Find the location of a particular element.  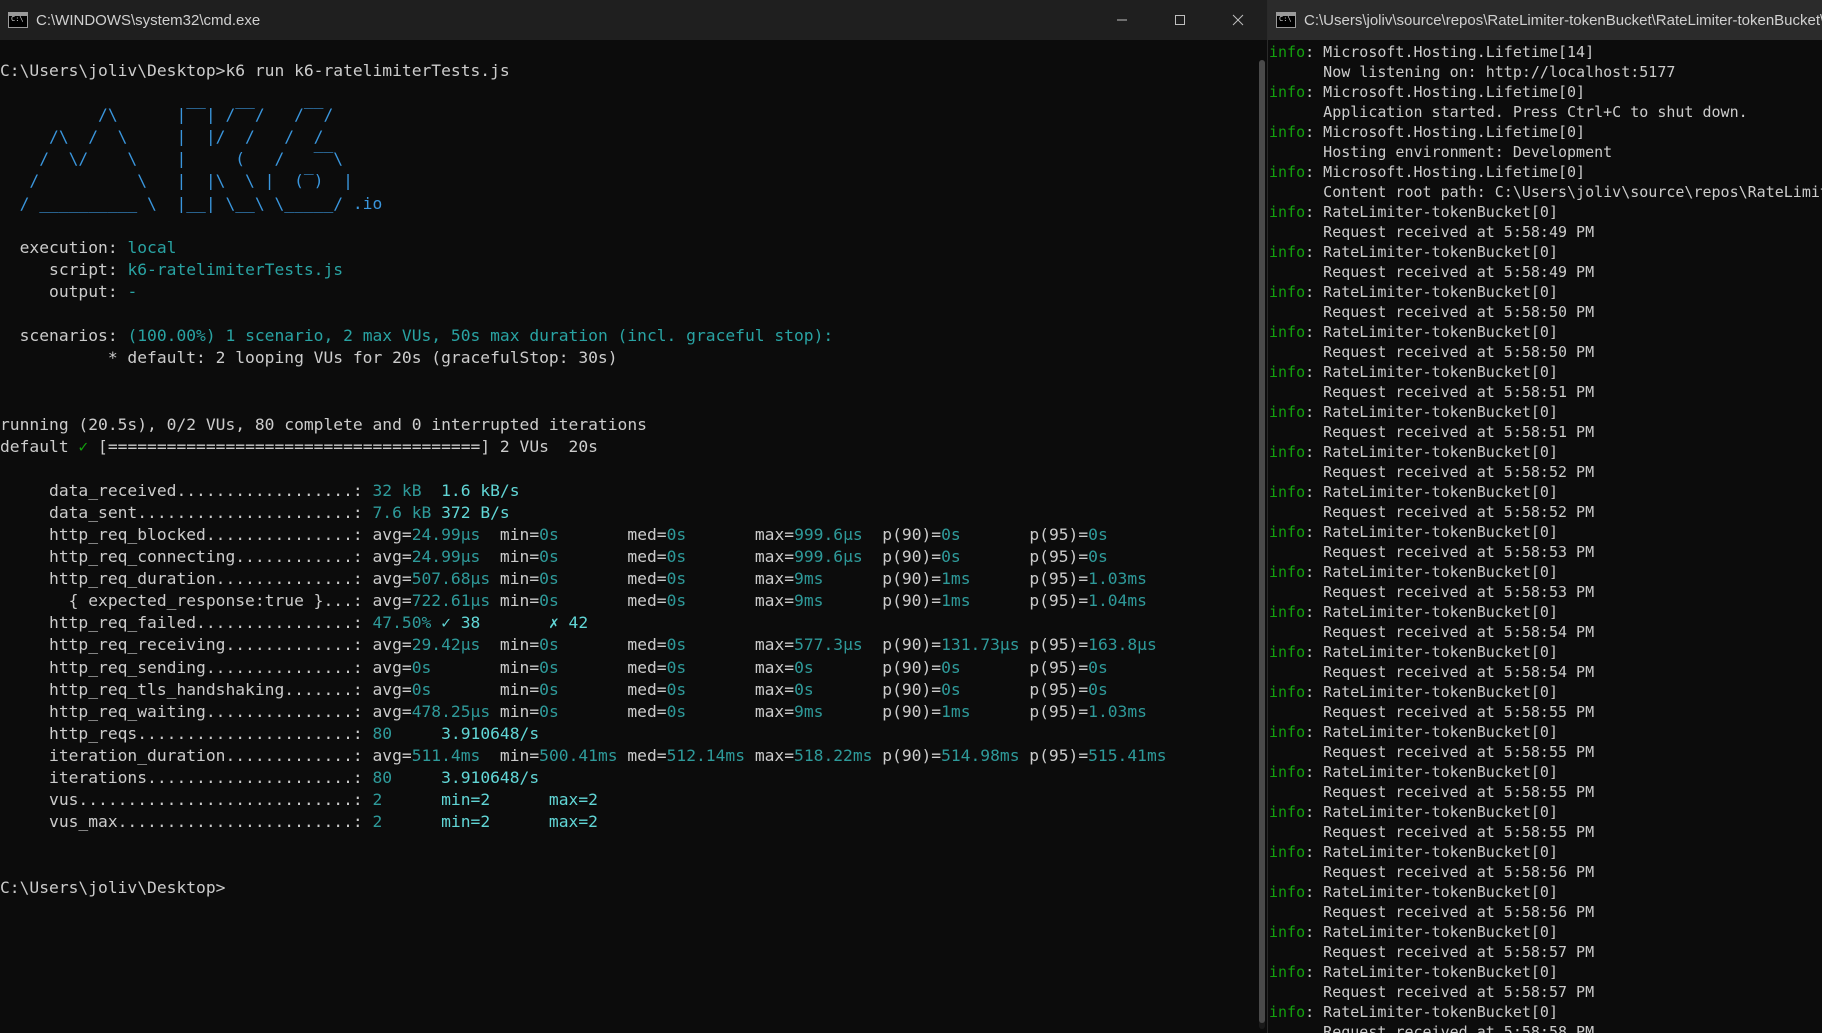

cmd-output-text: 32 kB is located at coordinates (407, 490).